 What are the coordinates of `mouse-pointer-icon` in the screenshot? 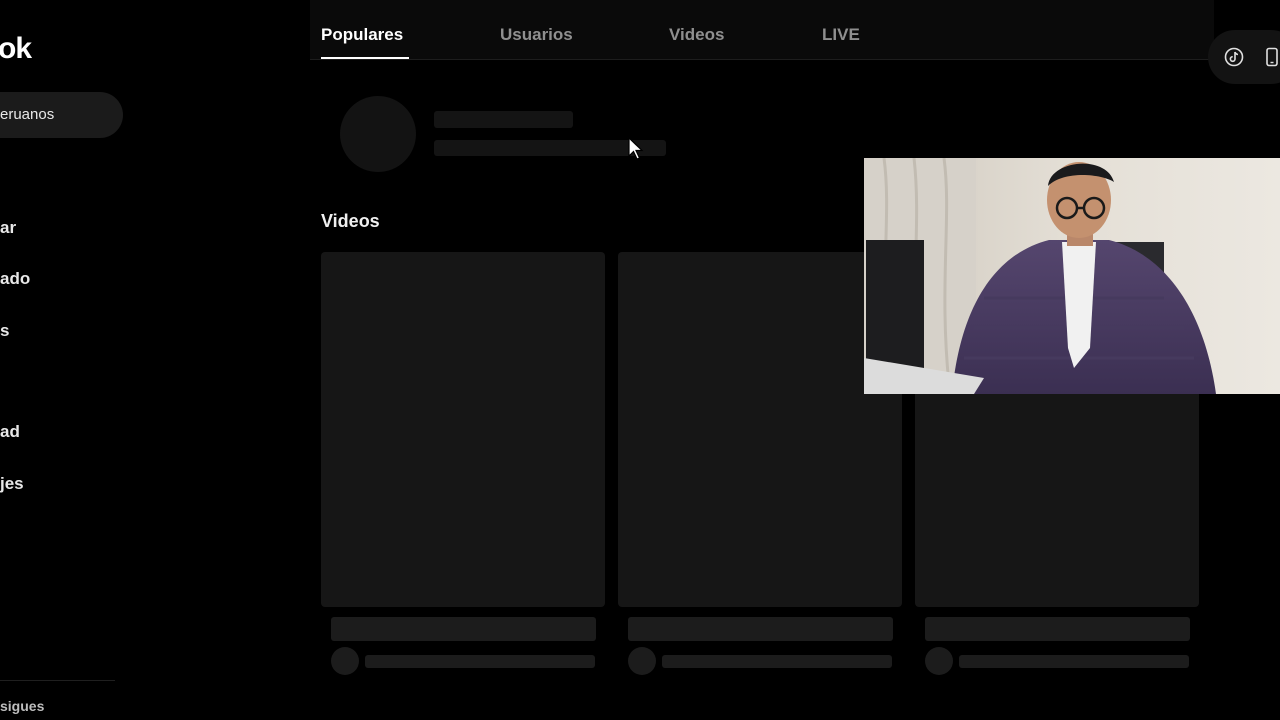 It's located at (636, 148).